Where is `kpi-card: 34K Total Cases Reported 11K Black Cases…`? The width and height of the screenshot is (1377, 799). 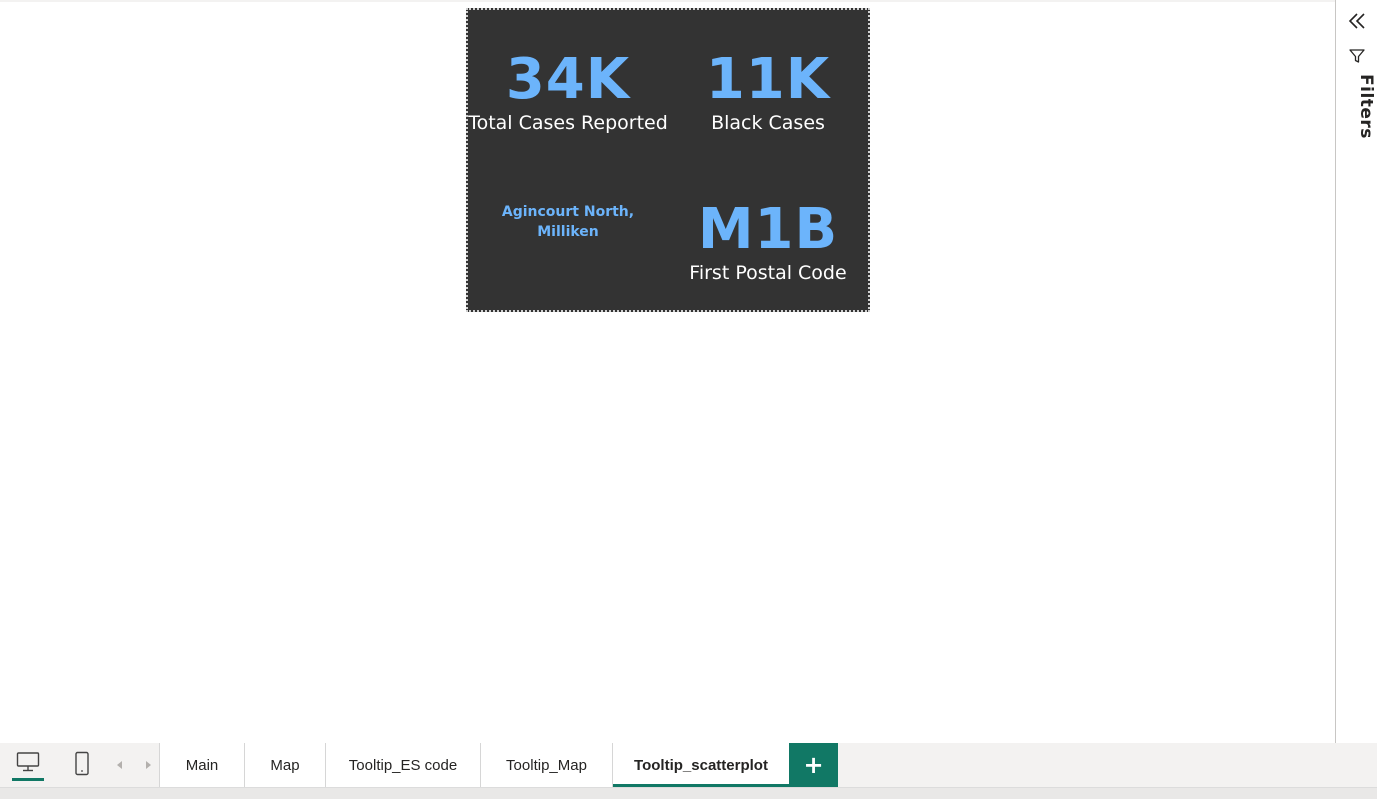 kpi-card: 34K Total Cases Reported 11K Black Cases… is located at coordinates (668, 160).